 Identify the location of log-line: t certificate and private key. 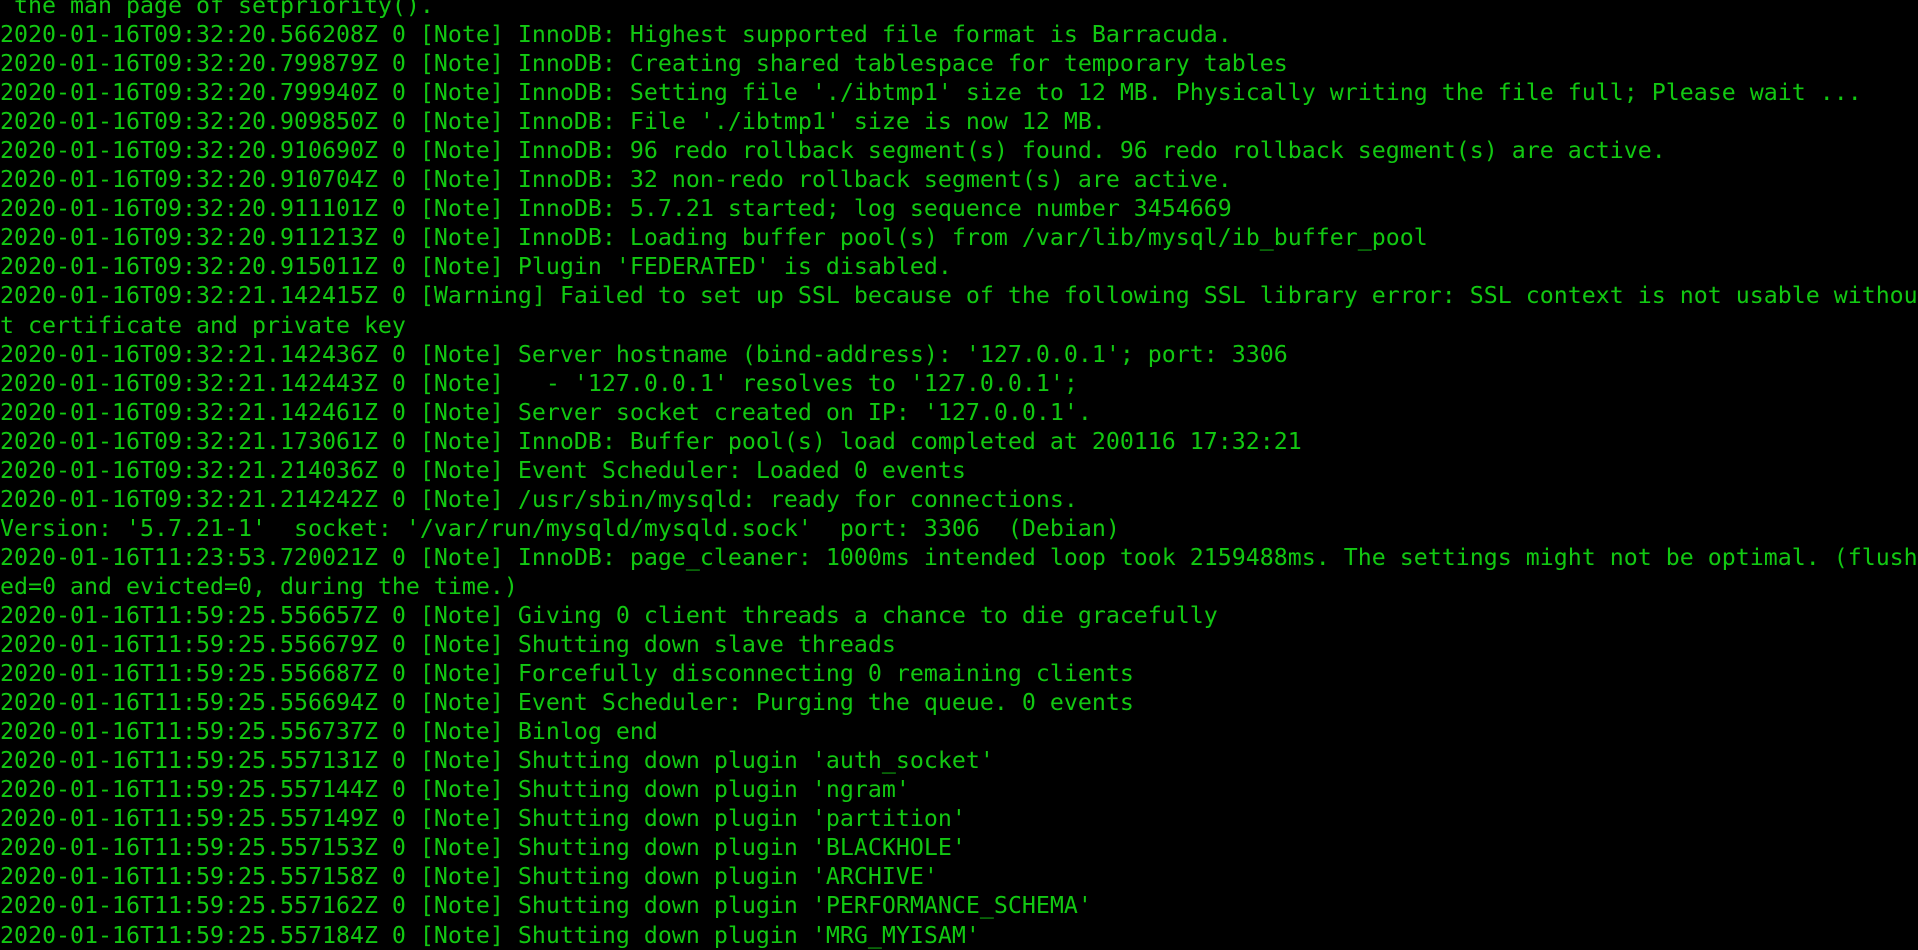
(203, 325).